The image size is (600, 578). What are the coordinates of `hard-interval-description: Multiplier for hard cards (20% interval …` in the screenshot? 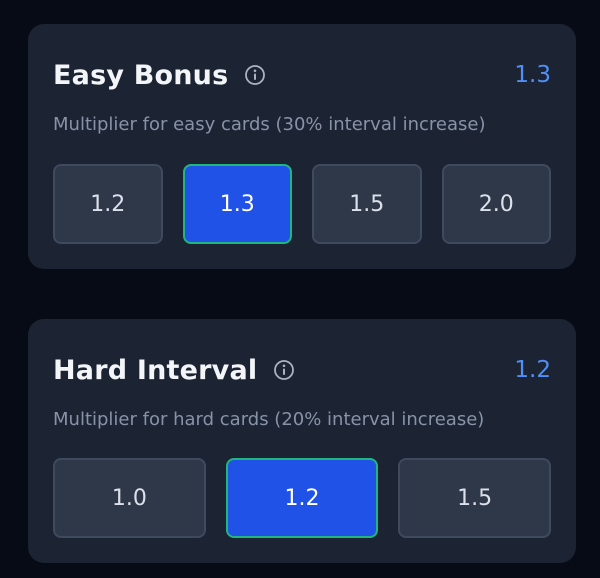 It's located at (269, 419).